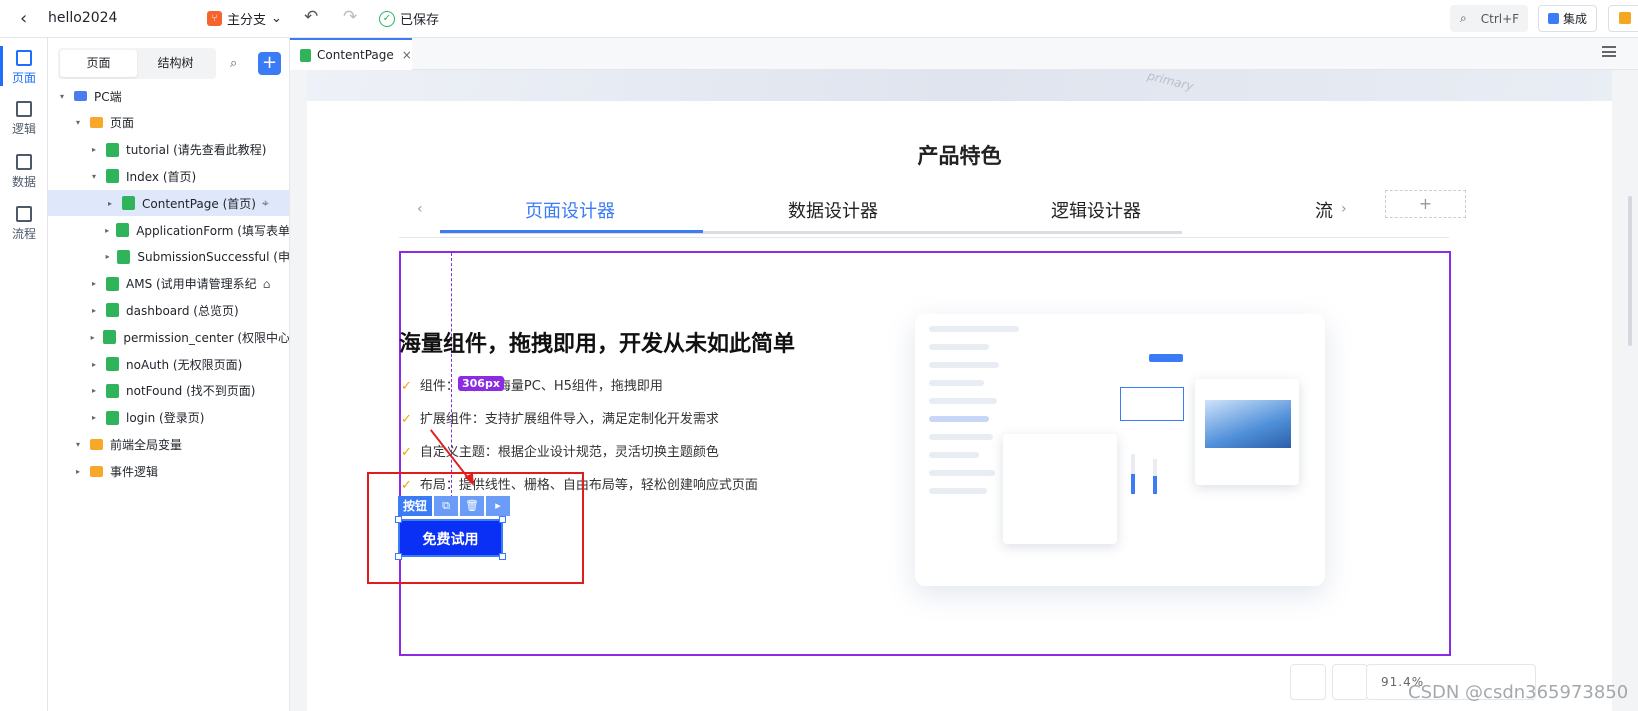  Describe the element at coordinates (833, 210) in the screenshot. I see `feature-tab-data-designer: 数据设计器` at that location.